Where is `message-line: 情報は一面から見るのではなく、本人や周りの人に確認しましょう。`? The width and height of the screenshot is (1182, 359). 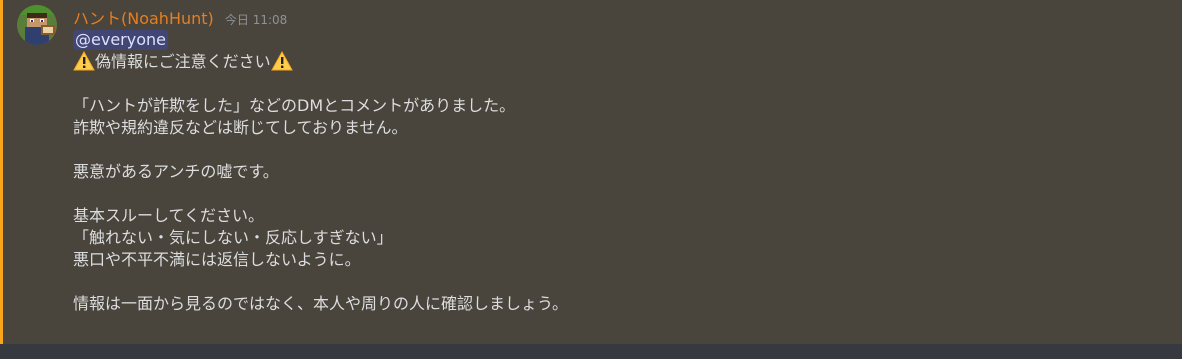 message-line: 情報は一面から見るのではなく、本人や周りの人に確認しましょう。 is located at coordinates (321, 303).